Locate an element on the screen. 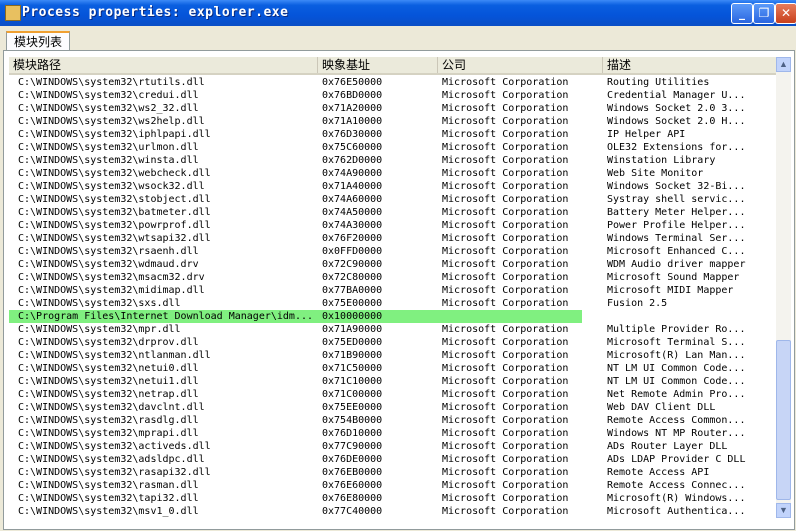 Image resolution: width=796 pixels, height=531 pixels. image-base-cell: 0x77C40000 is located at coordinates (352, 511).